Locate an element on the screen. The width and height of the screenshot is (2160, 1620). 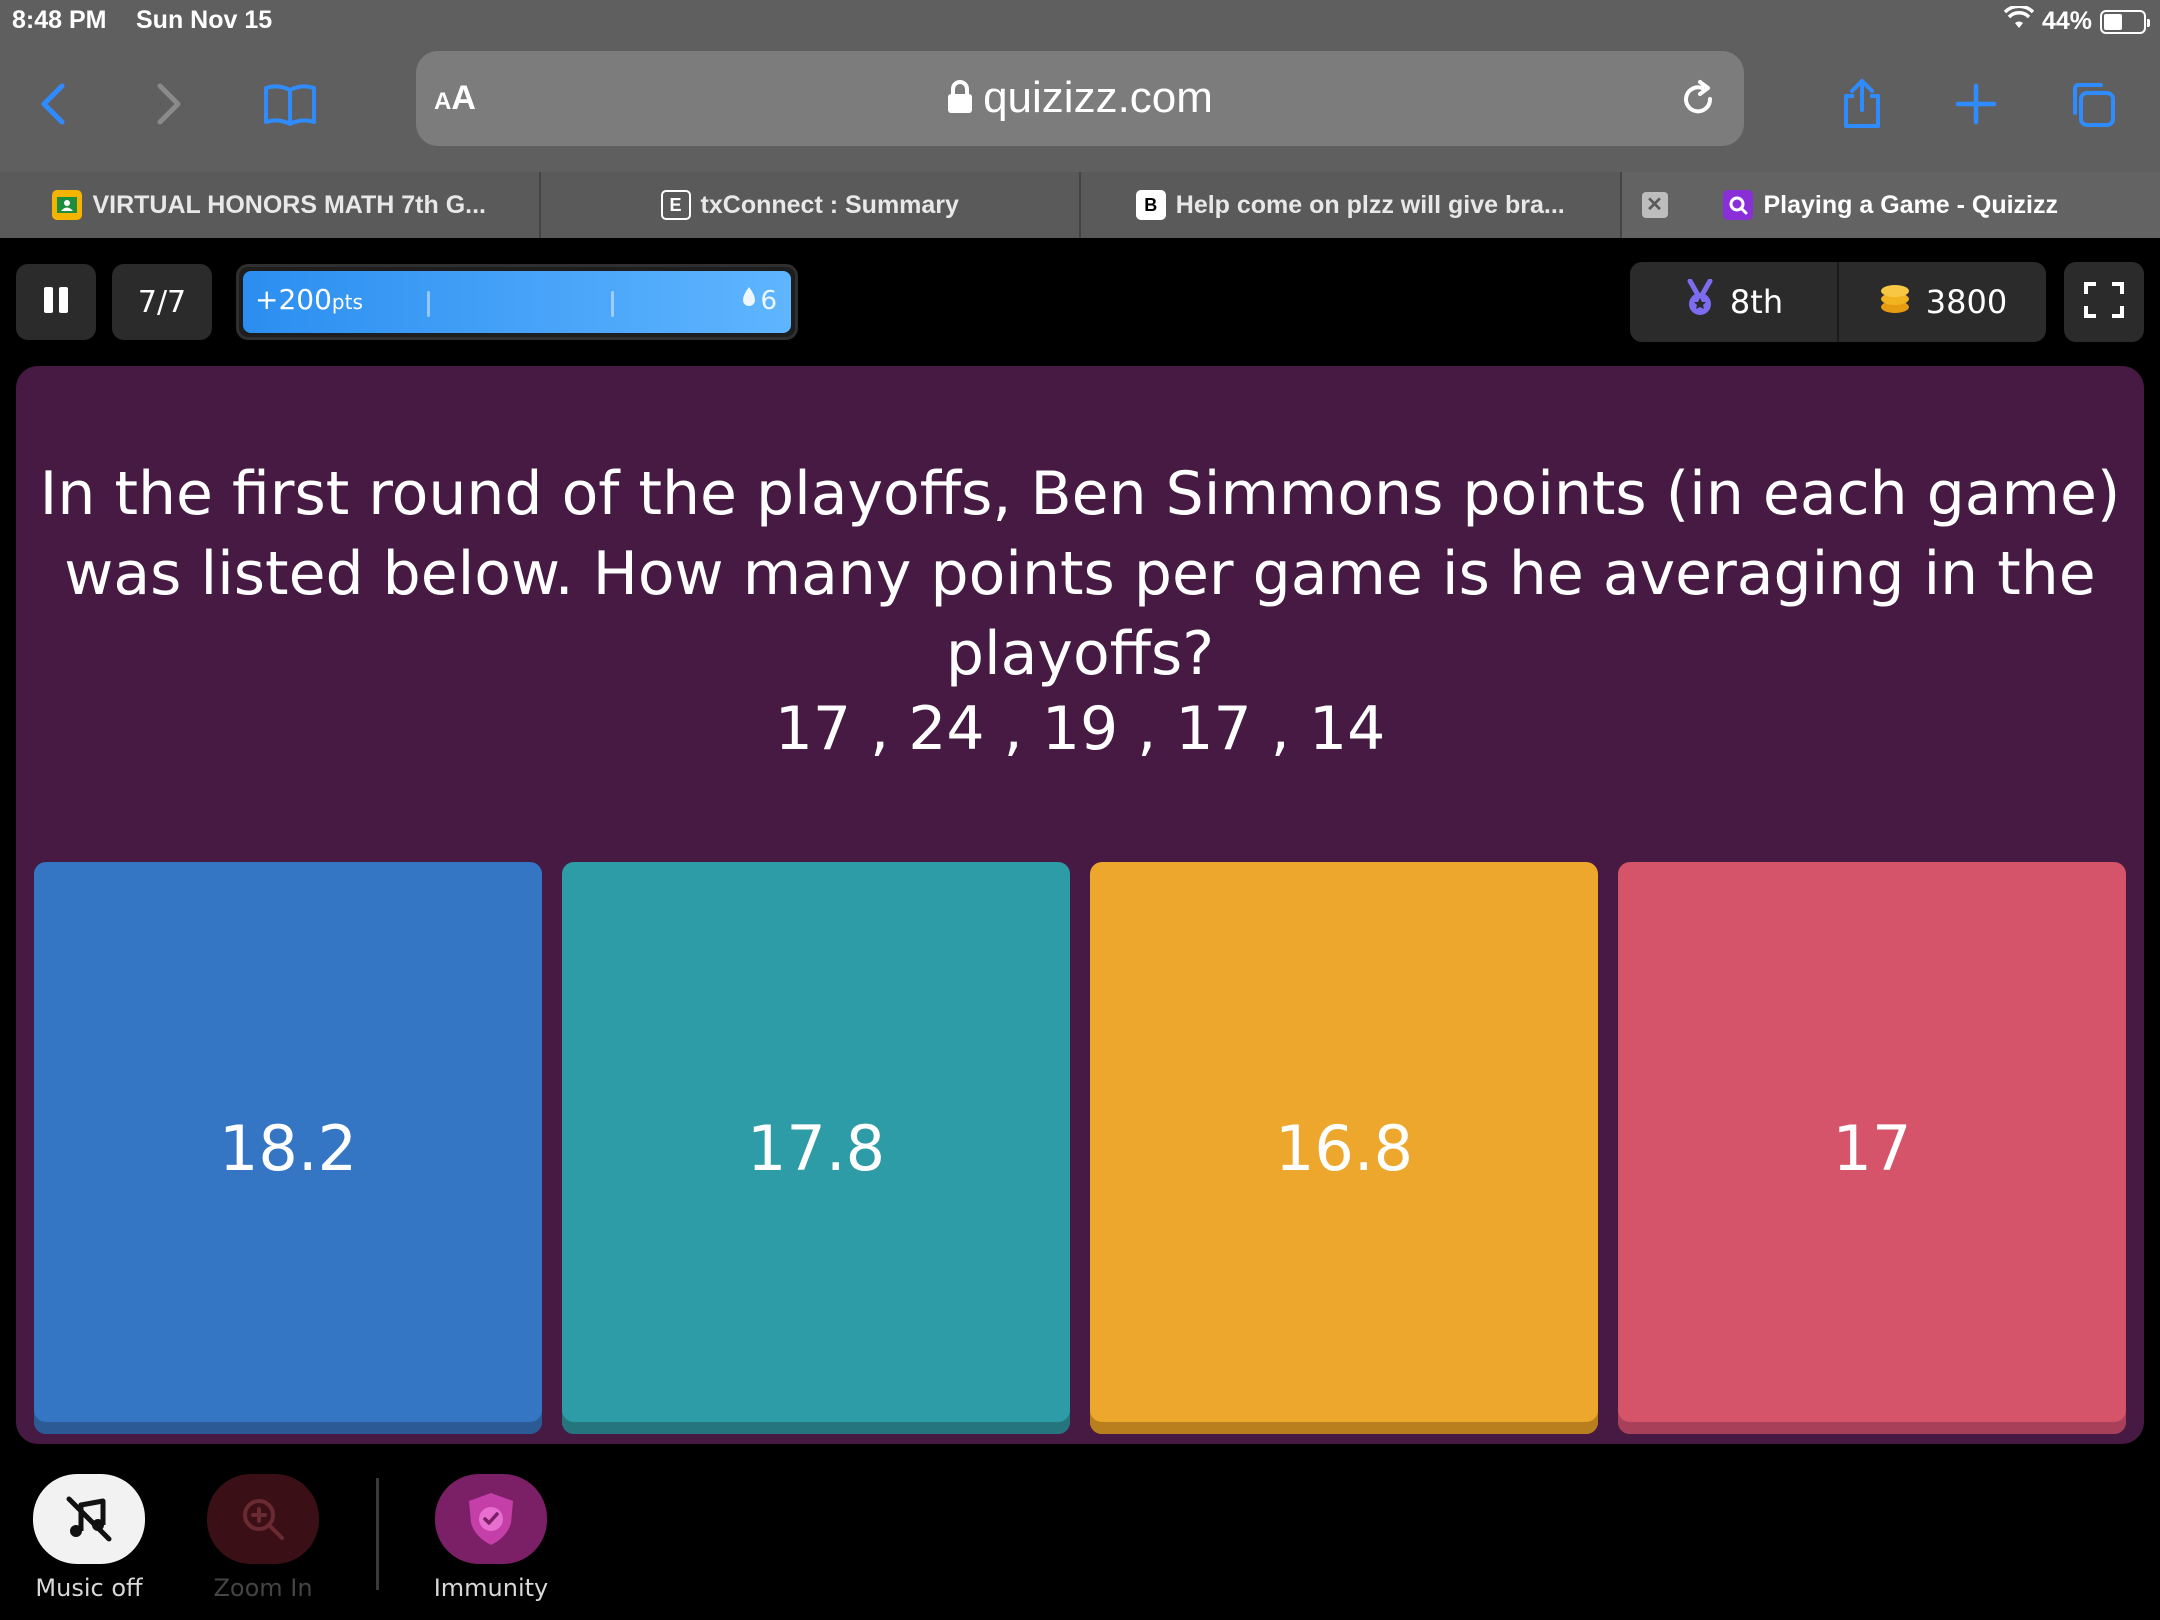
fullscreen-icon is located at coordinates (2104, 302).